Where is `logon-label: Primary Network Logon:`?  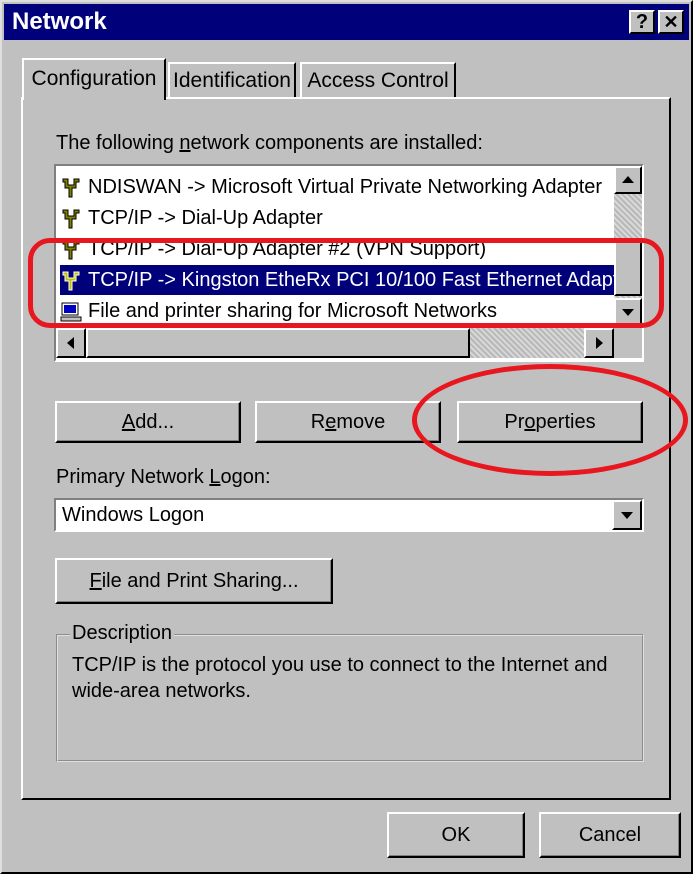 logon-label: Primary Network Logon: is located at coordinates (163, 477).